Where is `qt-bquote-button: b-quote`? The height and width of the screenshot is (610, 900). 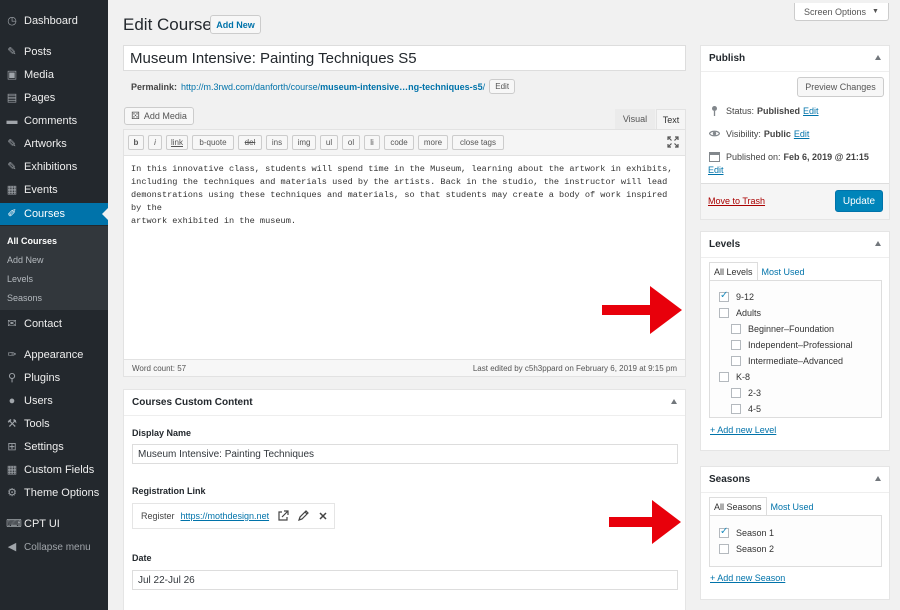 qt-bquote-button: b-quote is located at coordinates (213, 142).